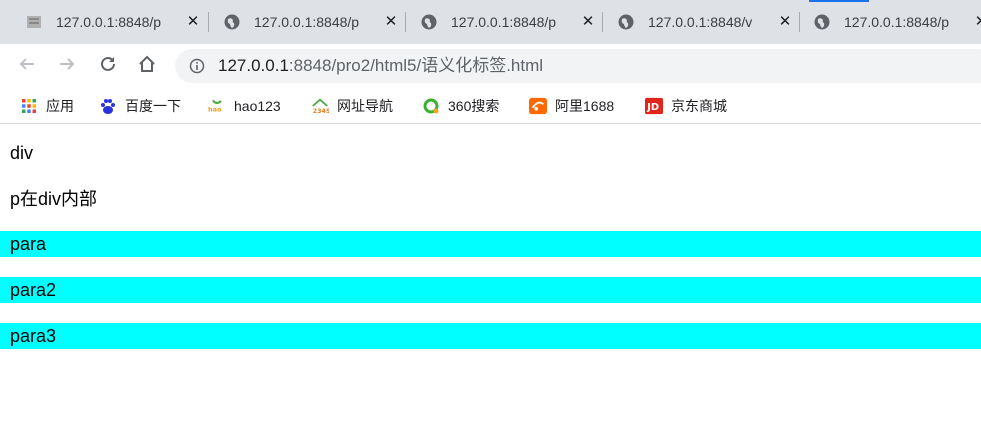 This screenshot has height=438, width=981. I want to click on para-3: para3, so click(490, 336).